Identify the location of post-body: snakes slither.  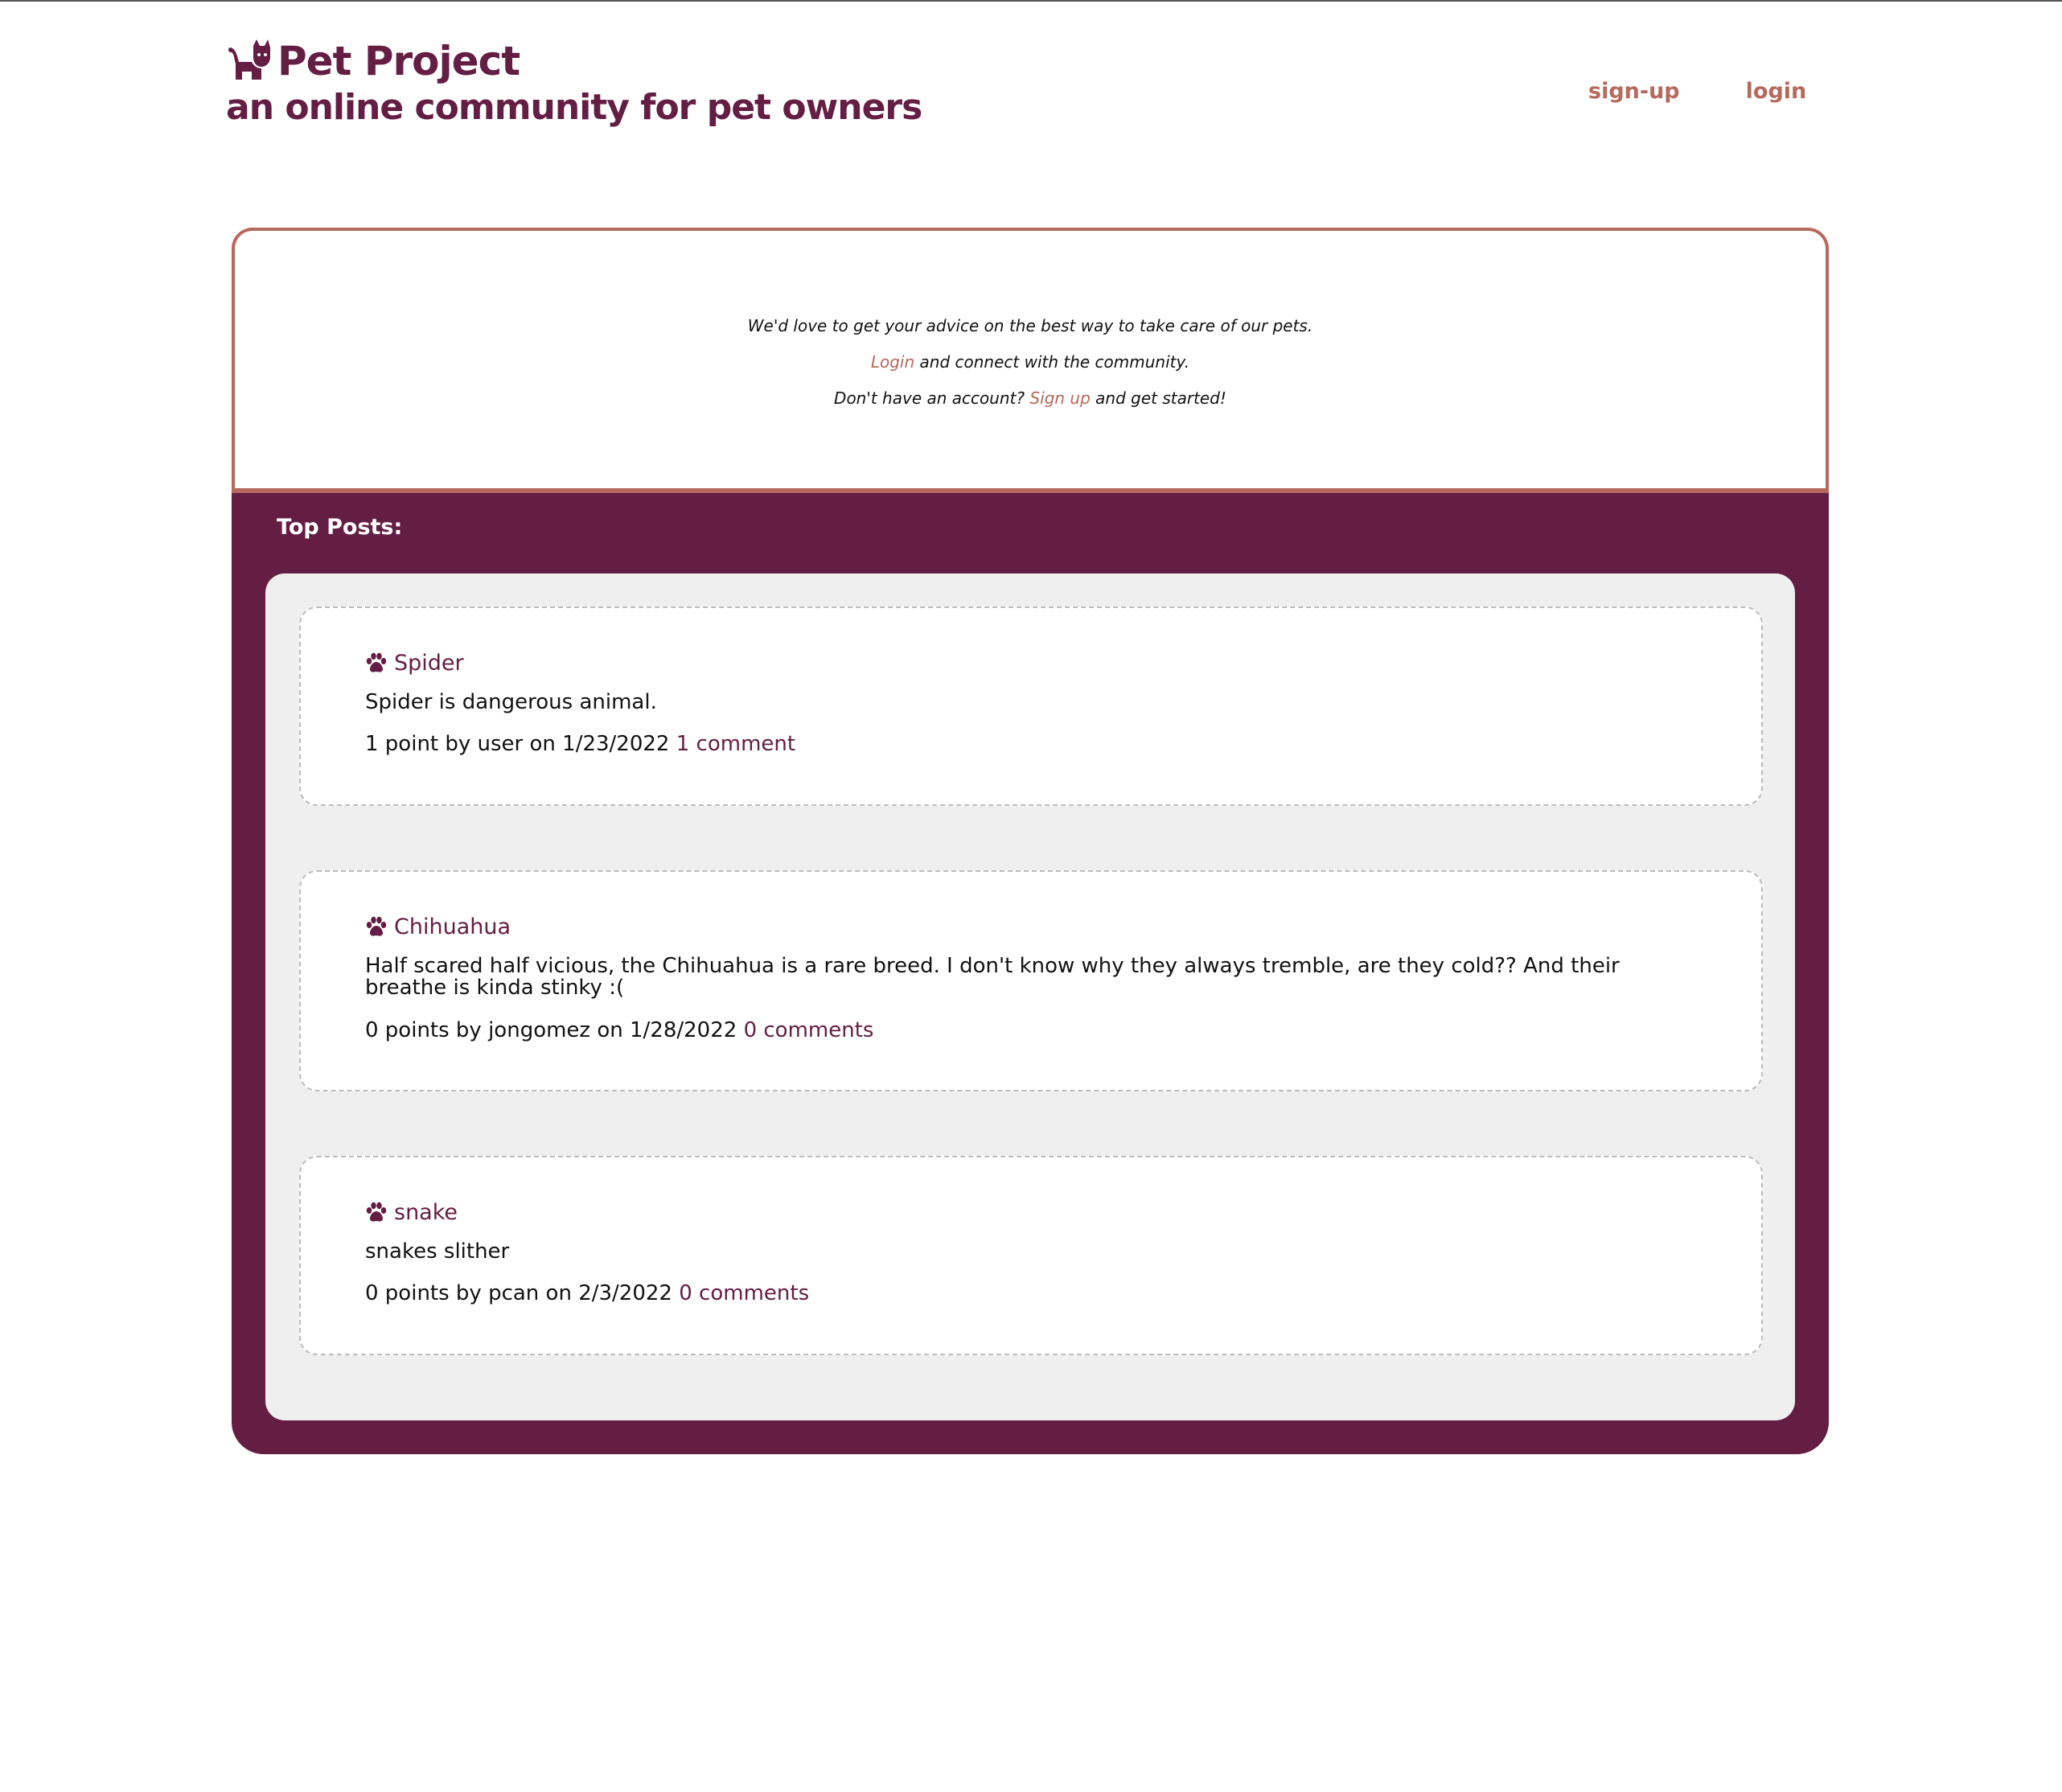
(437, 1251).